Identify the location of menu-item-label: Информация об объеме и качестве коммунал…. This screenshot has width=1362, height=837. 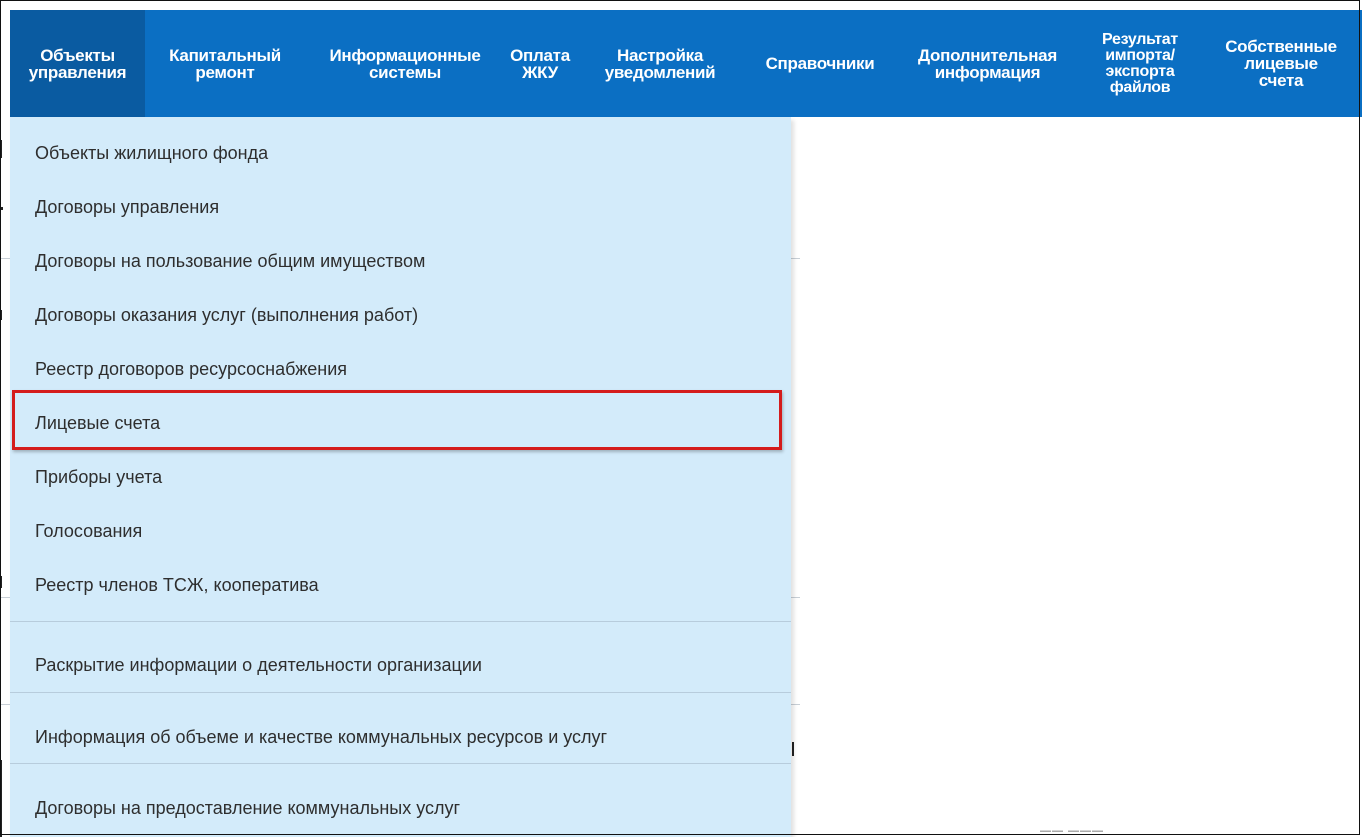
(321, 736).